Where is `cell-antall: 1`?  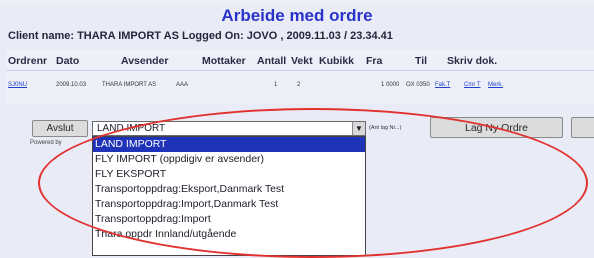 cell-antall: 1 is located at coordinates (276, 85).